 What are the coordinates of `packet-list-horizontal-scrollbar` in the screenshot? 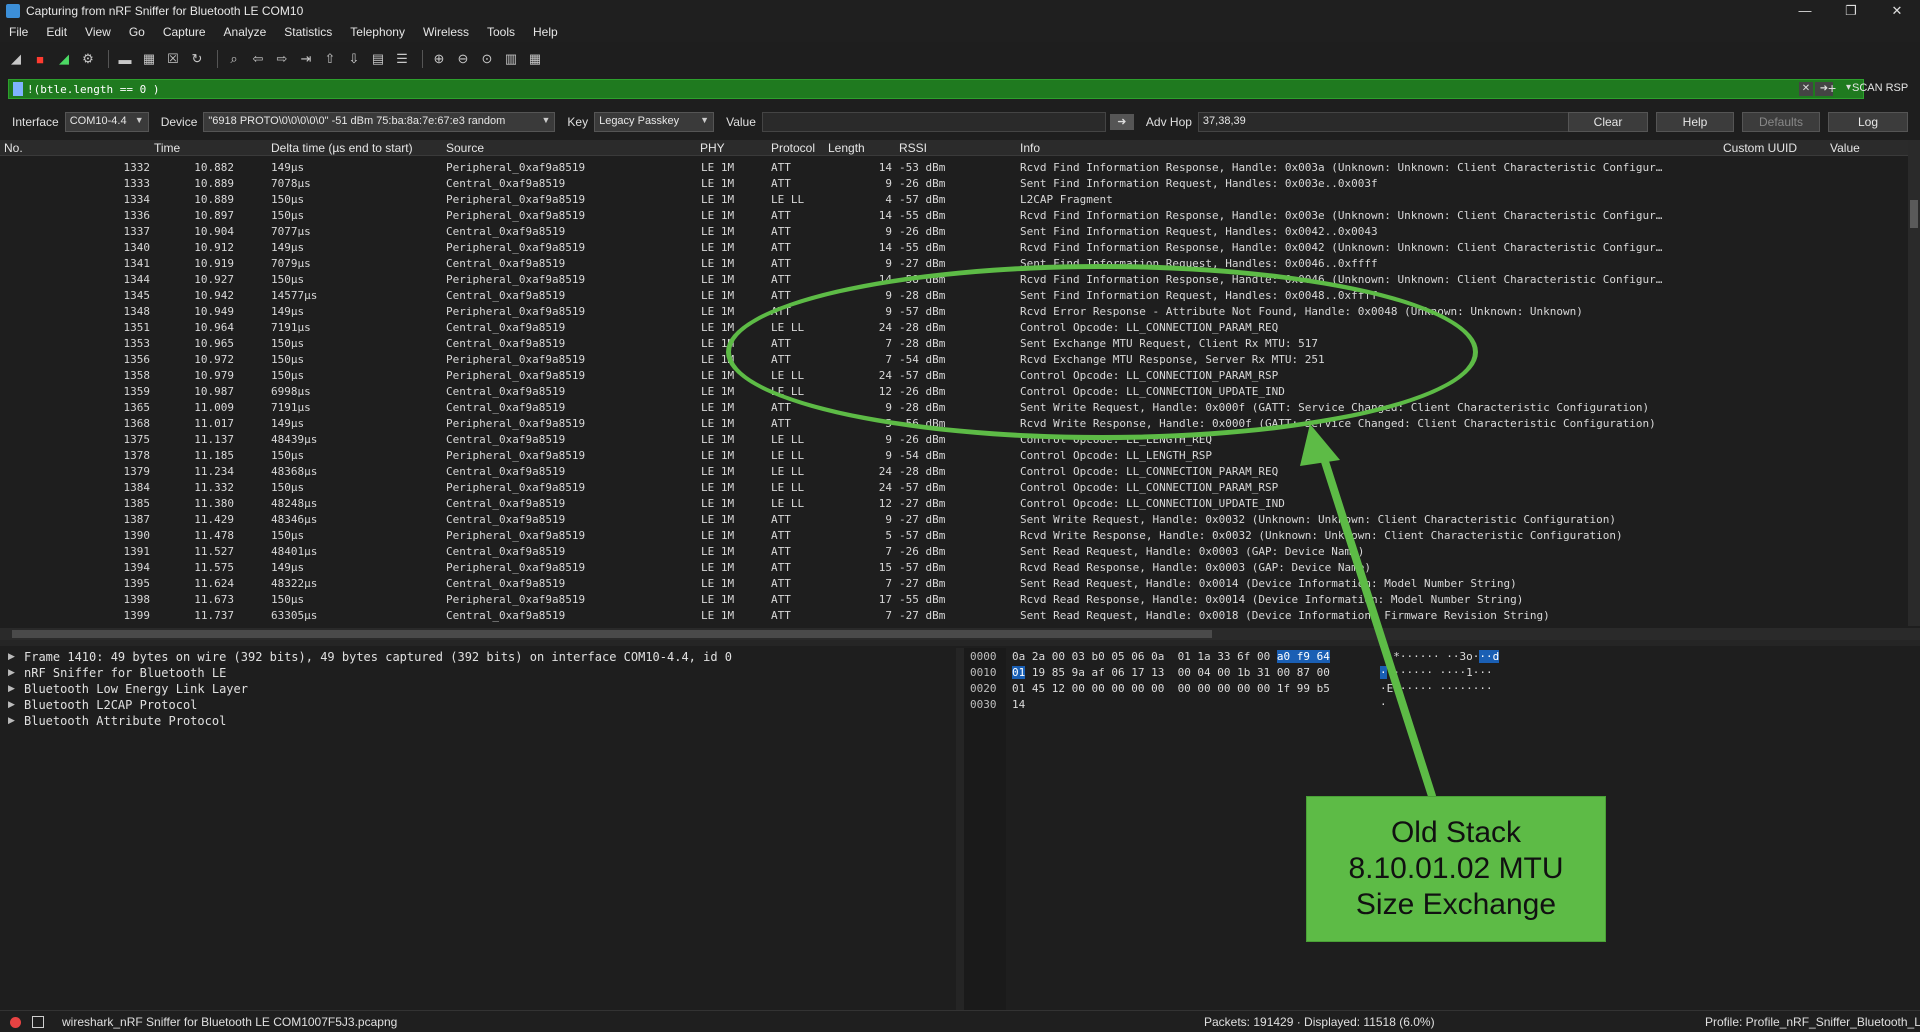 It's located at (960, 634).